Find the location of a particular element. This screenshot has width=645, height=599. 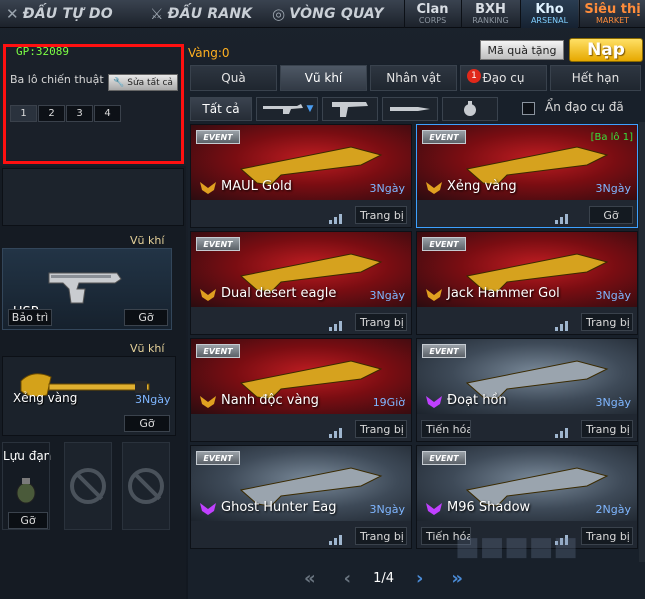

first-page-icon: « is located at coordinates (310, 578).